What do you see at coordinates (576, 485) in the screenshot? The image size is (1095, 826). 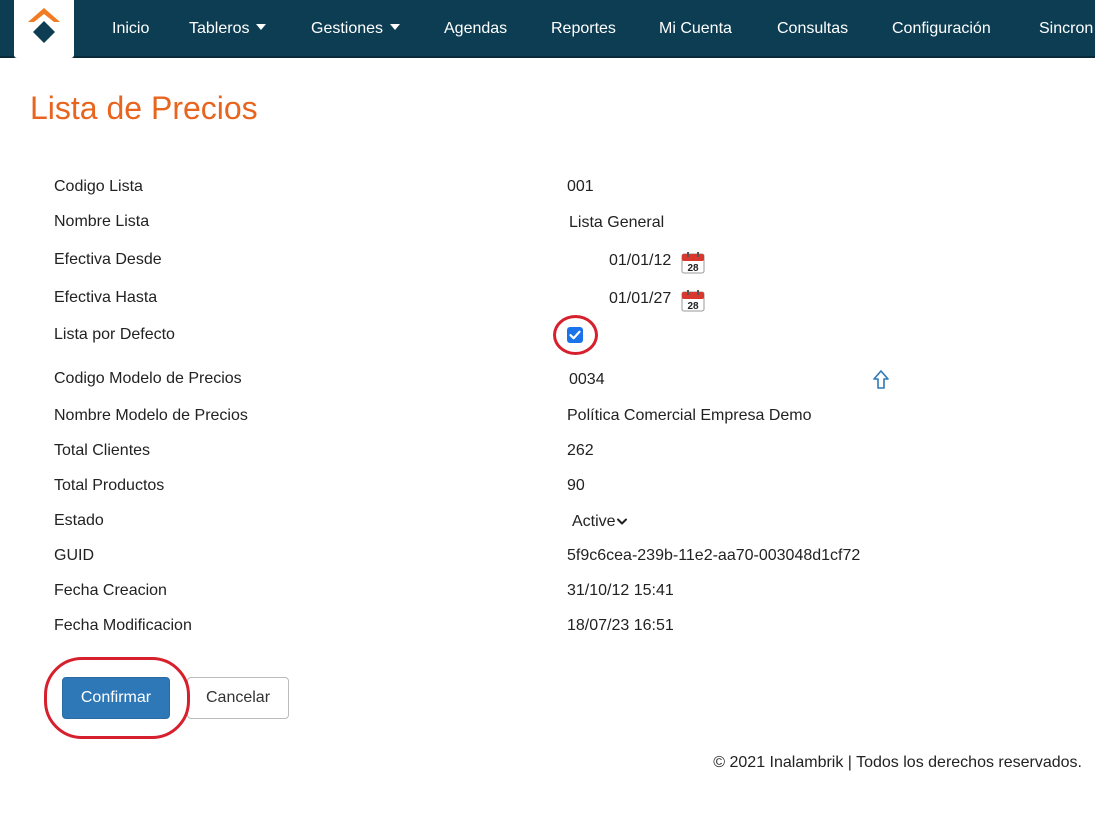 I see `value-total-productos: 90` at bounding box center [576, 485].